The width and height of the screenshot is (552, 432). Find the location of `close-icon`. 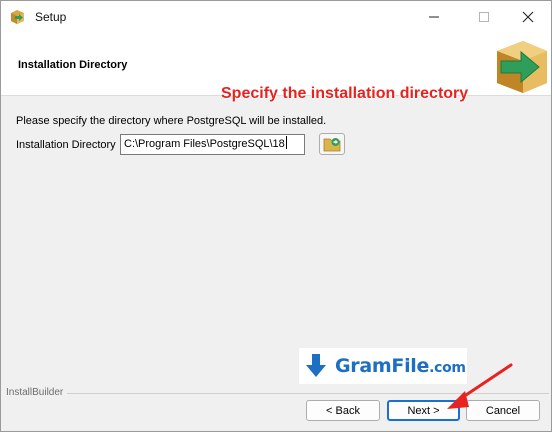

close-icon is located at coordinates (528, 16).